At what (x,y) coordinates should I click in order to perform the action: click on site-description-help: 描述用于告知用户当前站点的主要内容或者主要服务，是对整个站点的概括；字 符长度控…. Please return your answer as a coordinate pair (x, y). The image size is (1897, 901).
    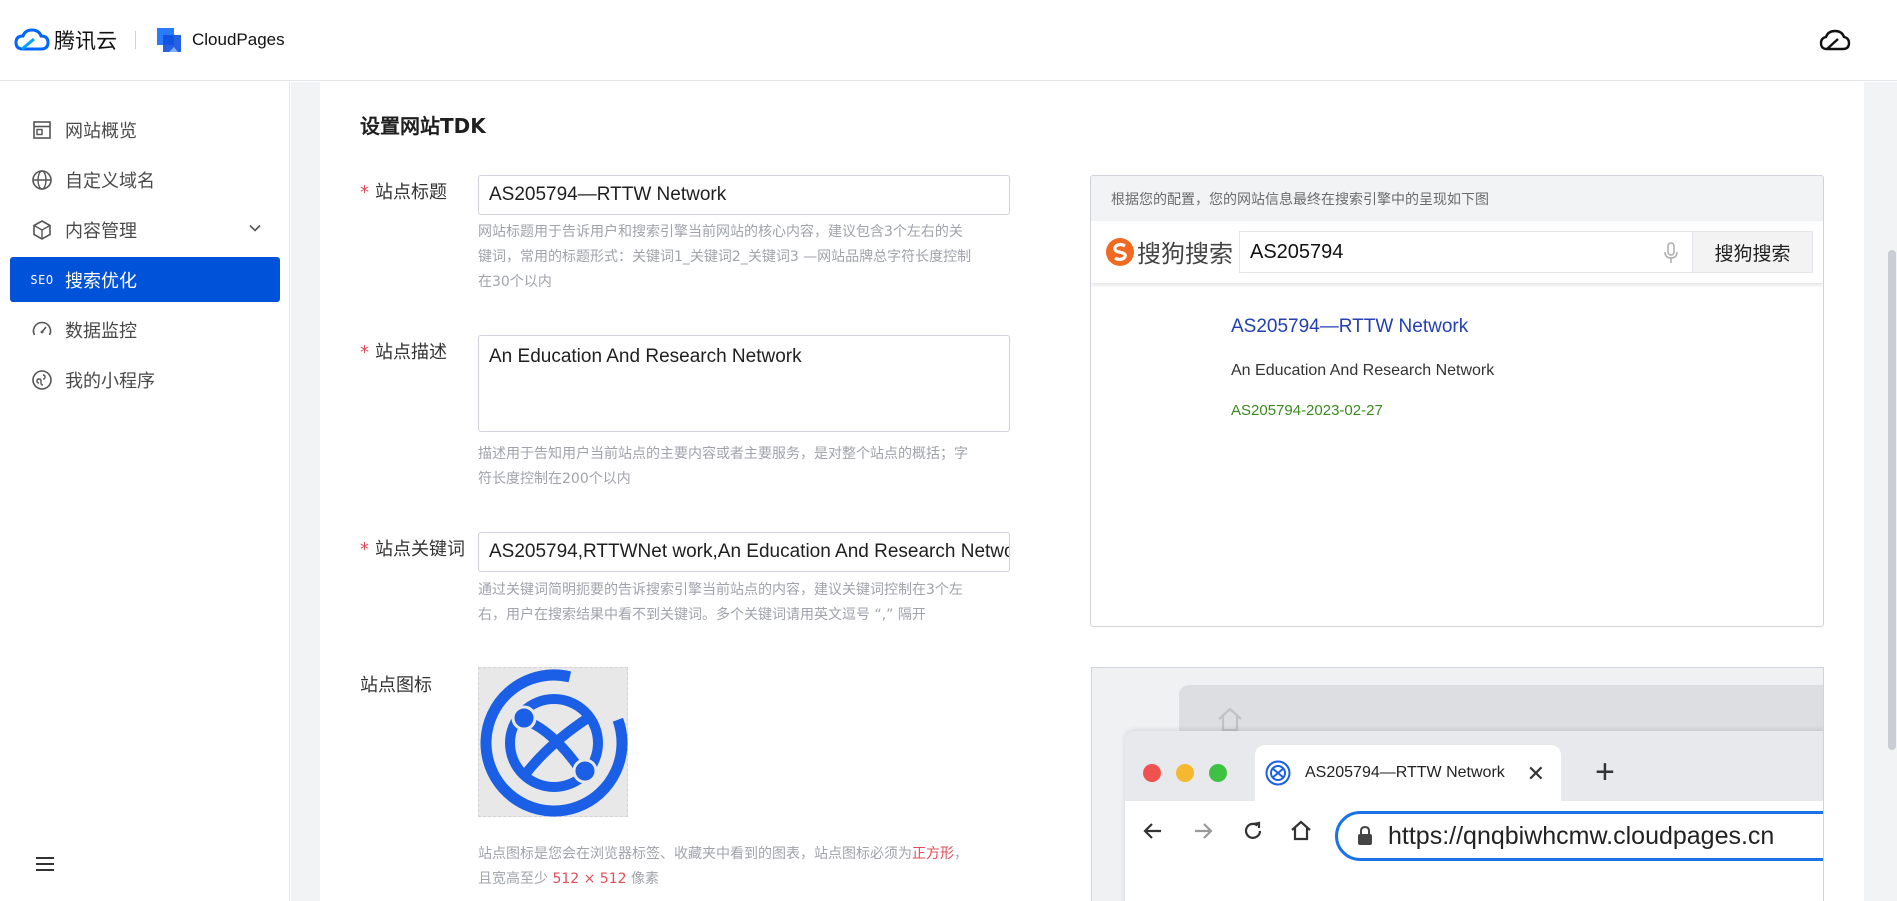
    Looking at the image, I should click on (748, 467).